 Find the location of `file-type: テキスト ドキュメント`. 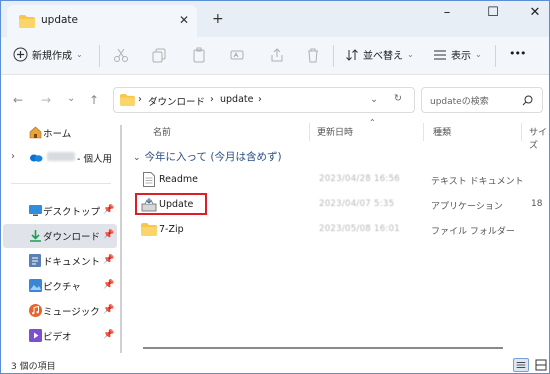

file-type: テキスト ドキュメント is located at coordinates (477, 182).